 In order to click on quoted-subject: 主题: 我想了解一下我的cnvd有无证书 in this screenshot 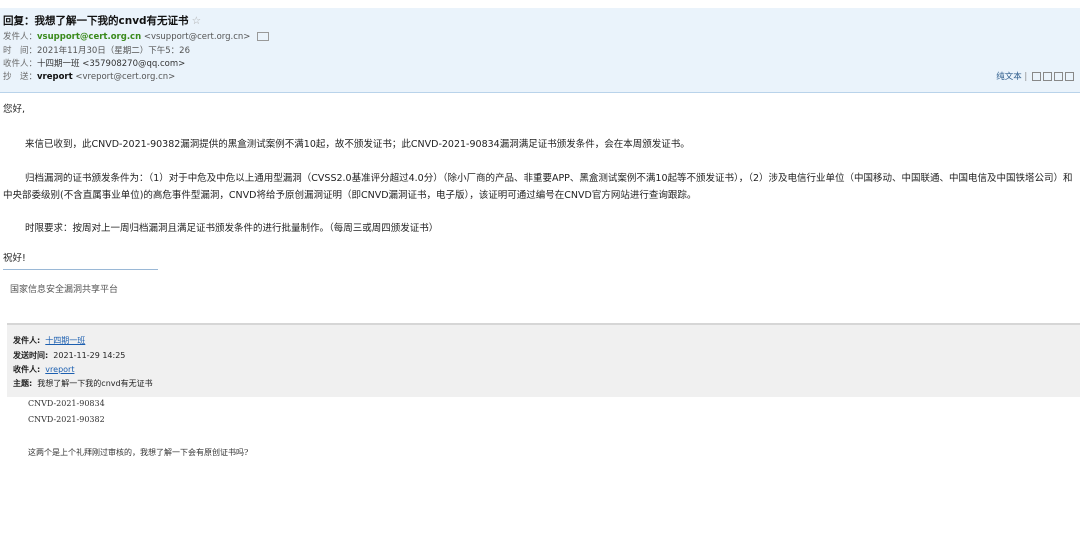, I will do `click(83, 383)`.